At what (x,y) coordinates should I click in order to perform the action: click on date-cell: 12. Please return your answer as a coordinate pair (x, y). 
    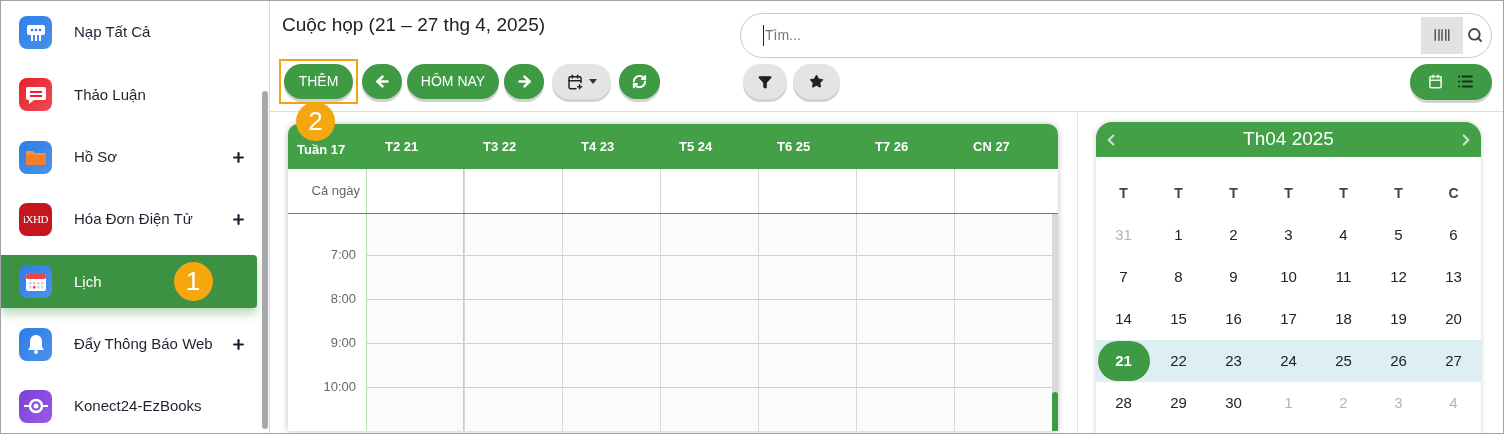
    Looking at the image, I should click on (1398, 277).